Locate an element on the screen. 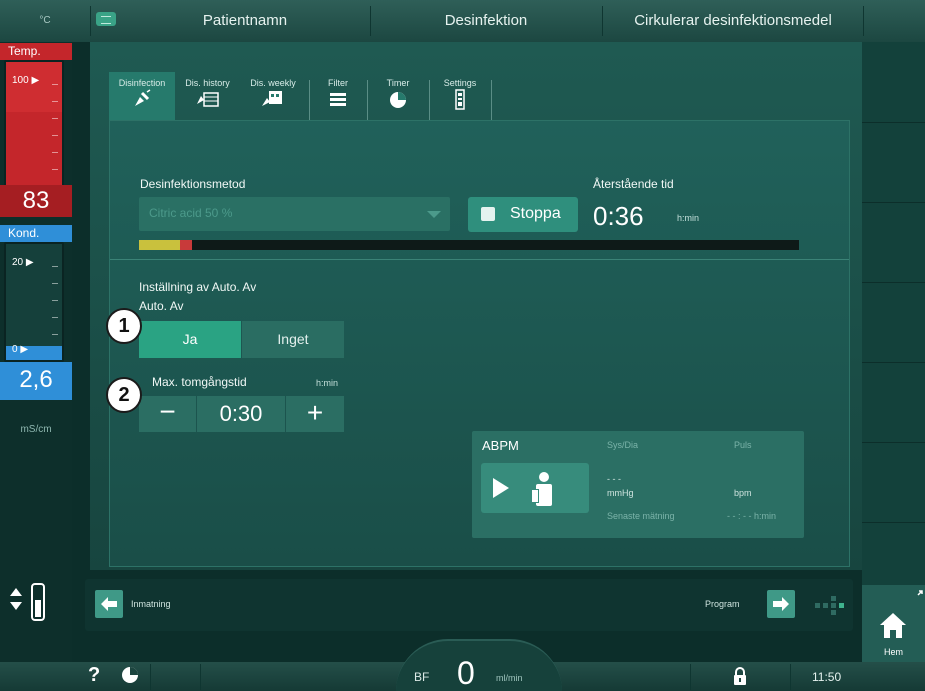 This screenshot has height=691, width=925. pulse-unit: bpm is located at coordinates (743, 493).